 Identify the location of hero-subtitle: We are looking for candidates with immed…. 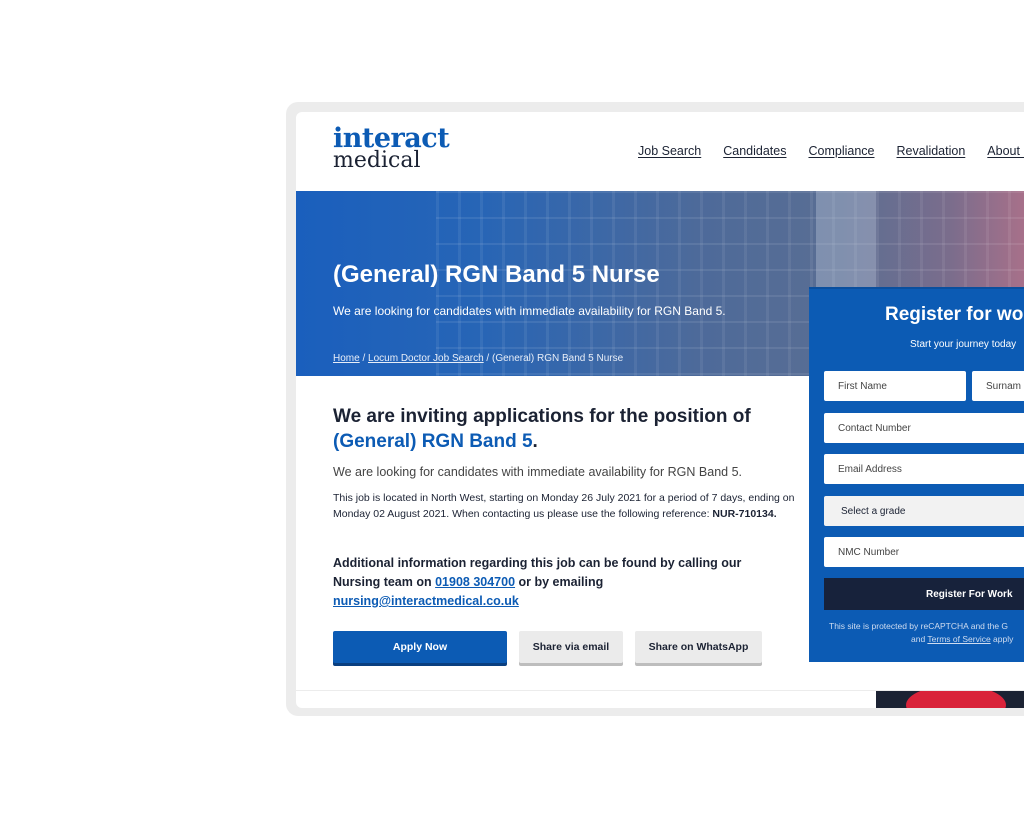
(529, 311).